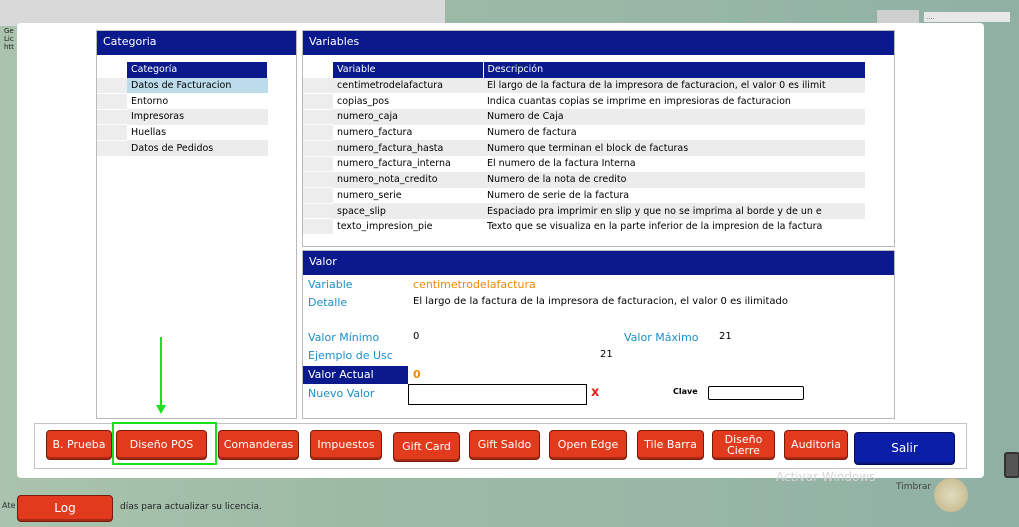 Image resolution: width=1019 pixels, height=527 pixels. Describe the element at coordinates (197, 70) in the screenshot. I see `categoria-column-header: Categoría` at that location.